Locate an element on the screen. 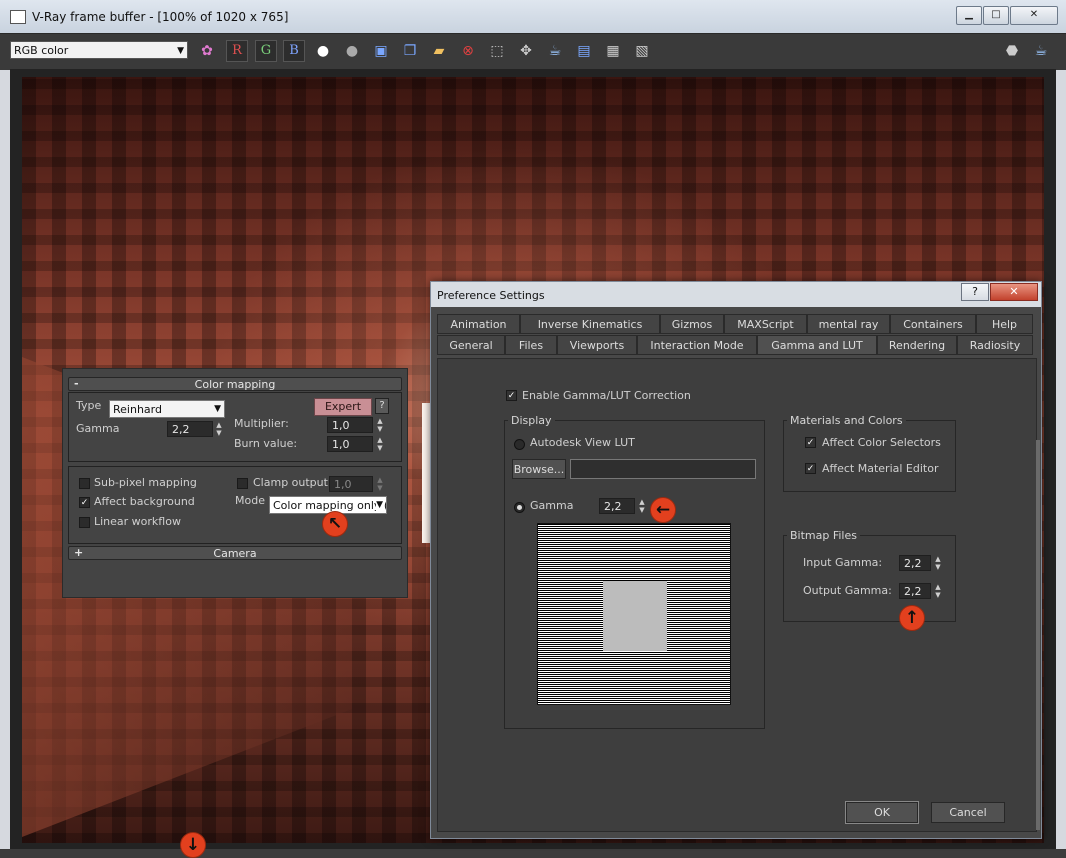 The image size is (1066, 858). mode-dropdown: Color mapping only ( ▼ is located at coordinates (328, 505).